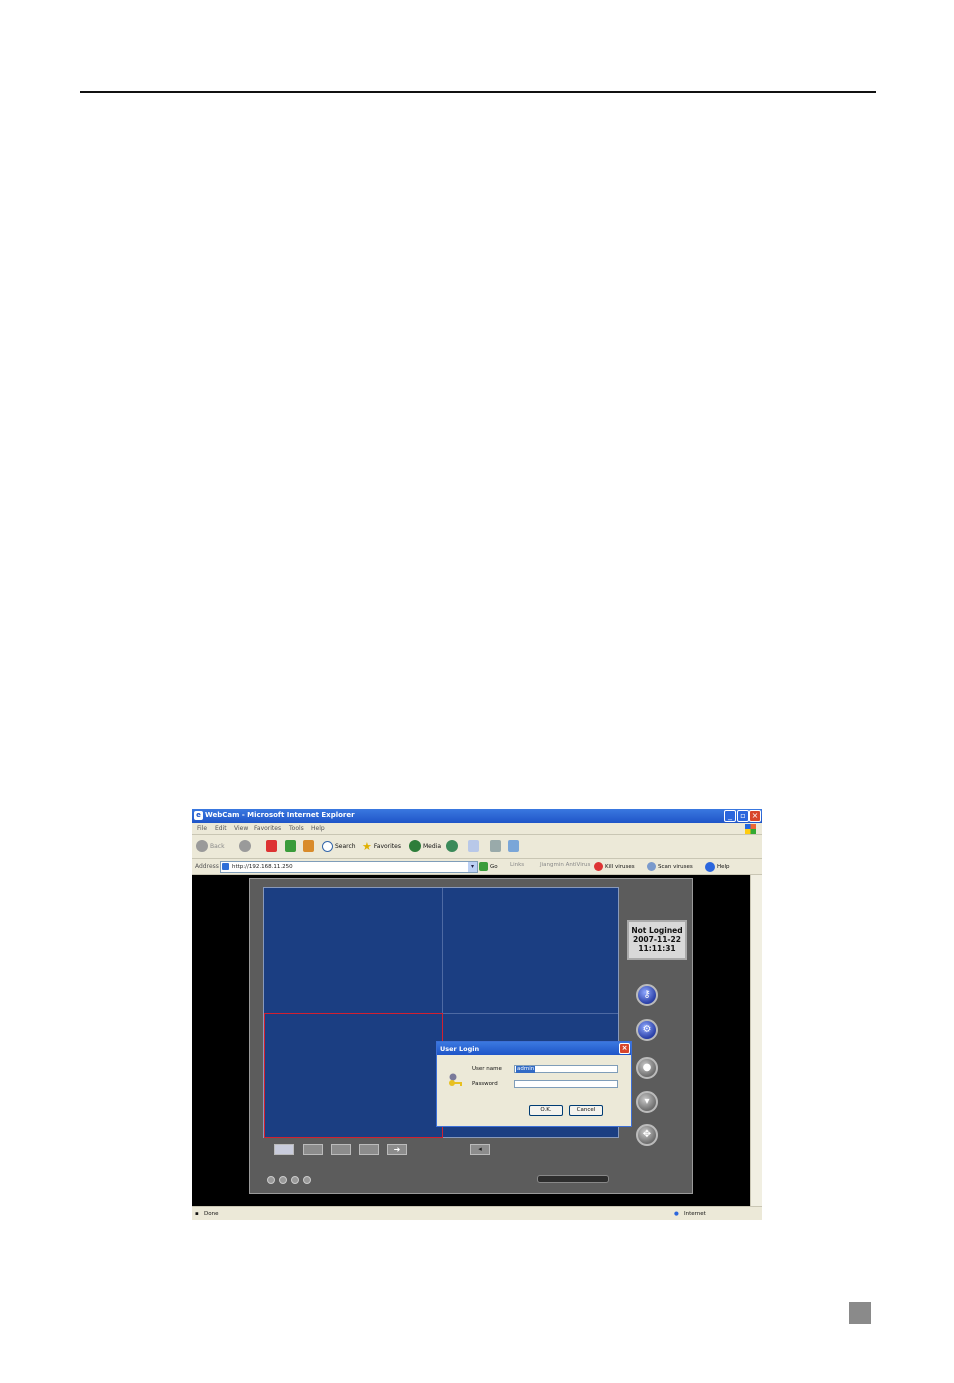  What do you see at coordinates (730, 816) in the screenshot?
I see `minimize-button: _` at bounding box center [730, 816].